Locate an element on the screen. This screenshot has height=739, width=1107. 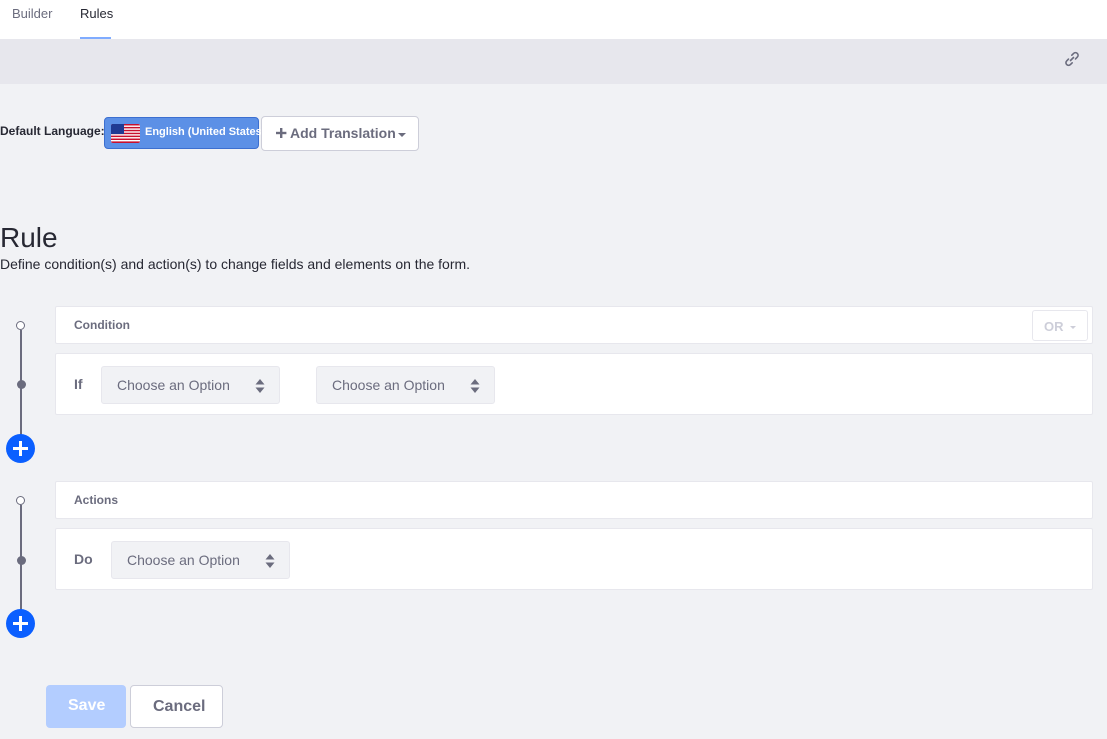
action-select: Choose an Option is located at coordinates (200, 560).